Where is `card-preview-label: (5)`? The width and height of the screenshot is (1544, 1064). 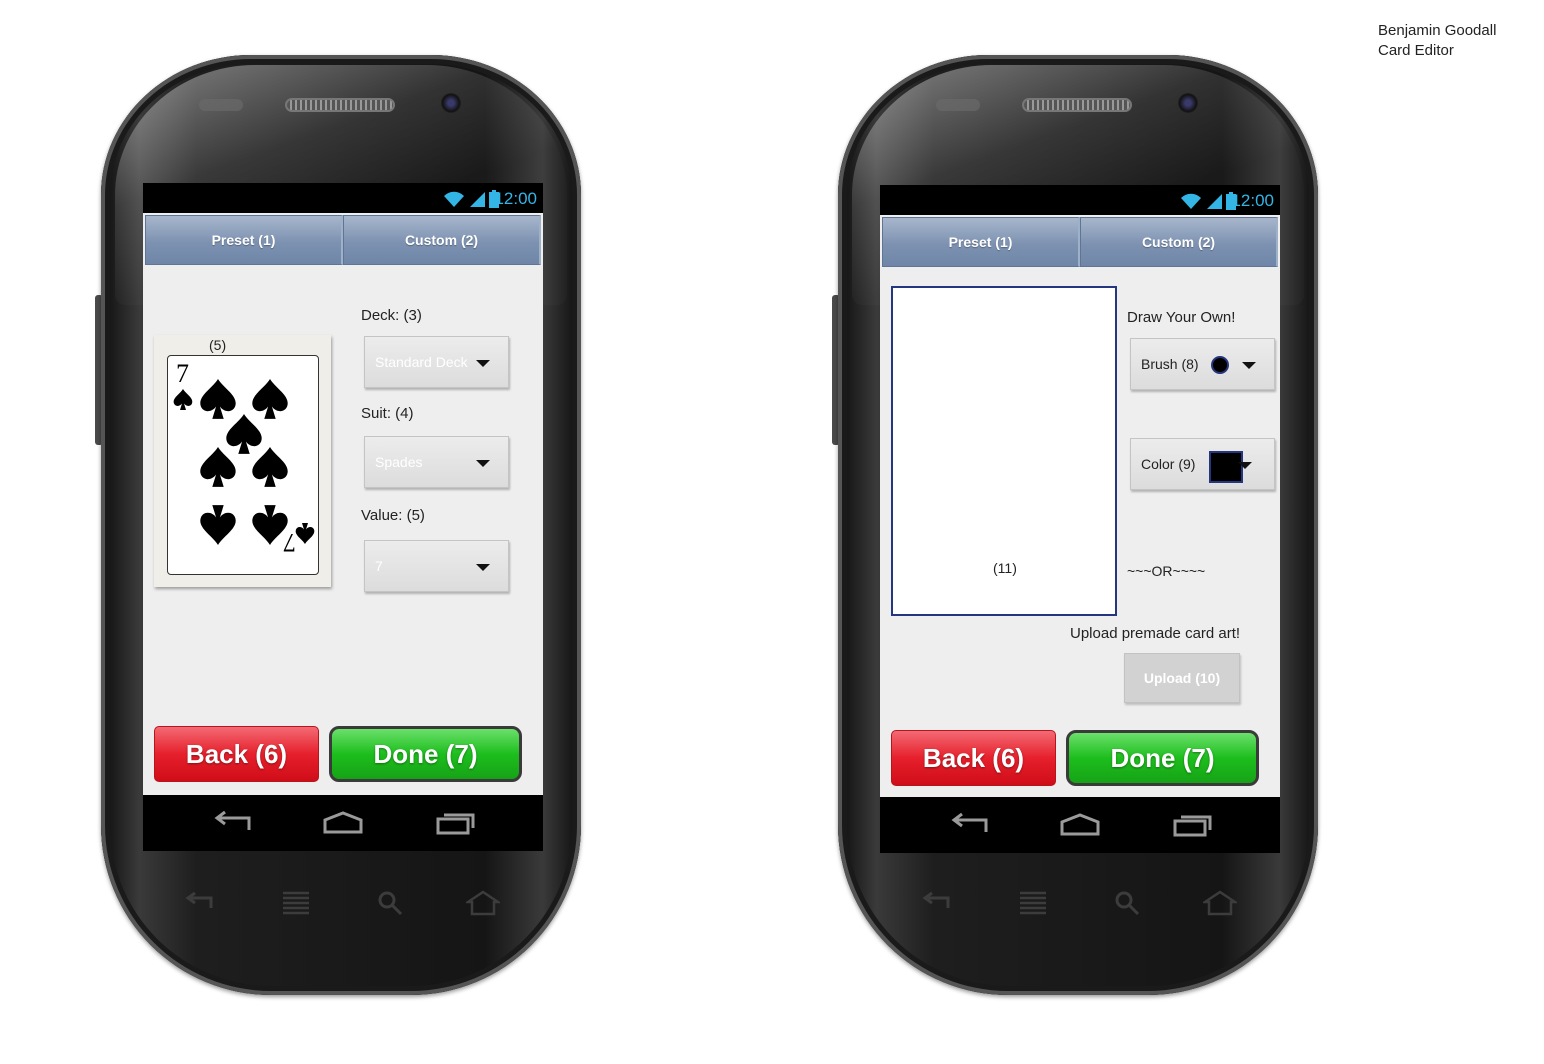
card-preview-label: (5) is located at coordinates (218, 345).